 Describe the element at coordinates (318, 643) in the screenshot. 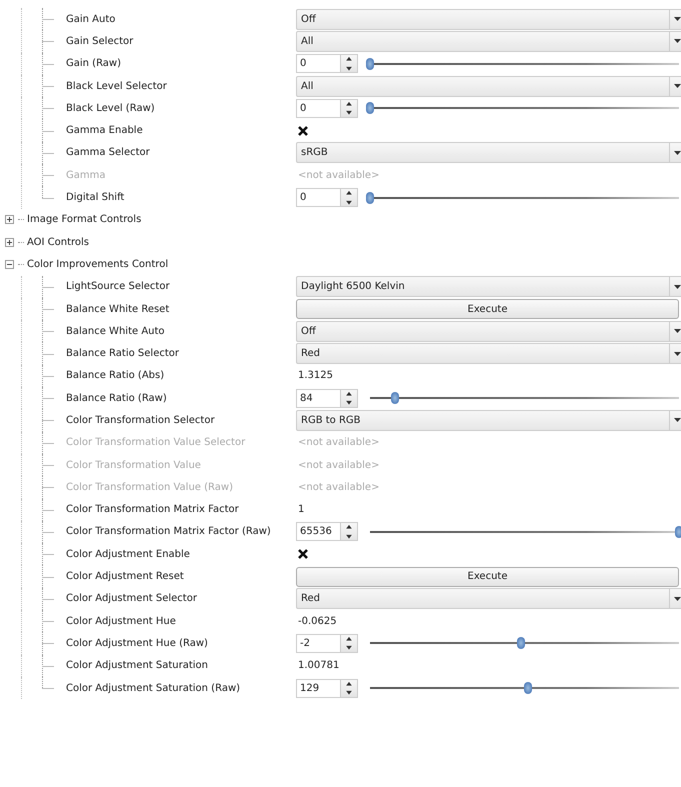

I see `number-field: -2` at that location.